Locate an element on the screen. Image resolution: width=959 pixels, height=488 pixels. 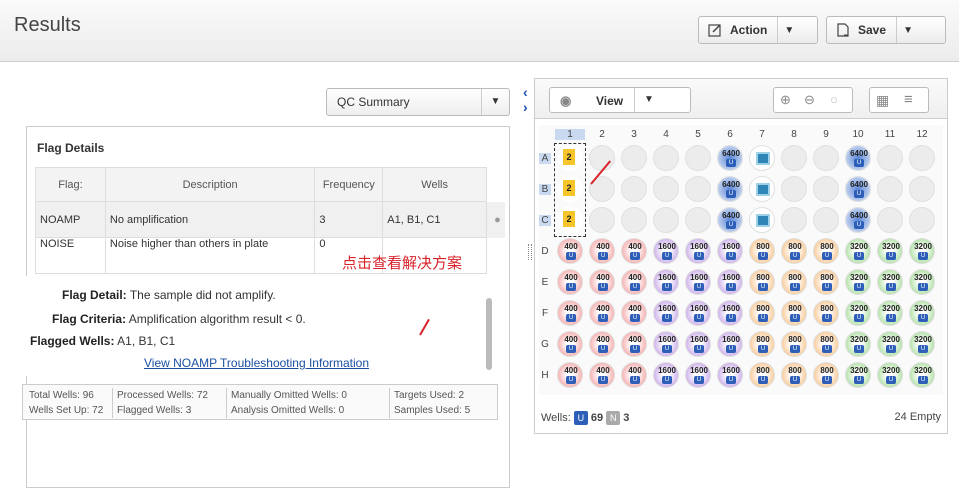
column-header-7: 7 is located at coordinates (762, 134).